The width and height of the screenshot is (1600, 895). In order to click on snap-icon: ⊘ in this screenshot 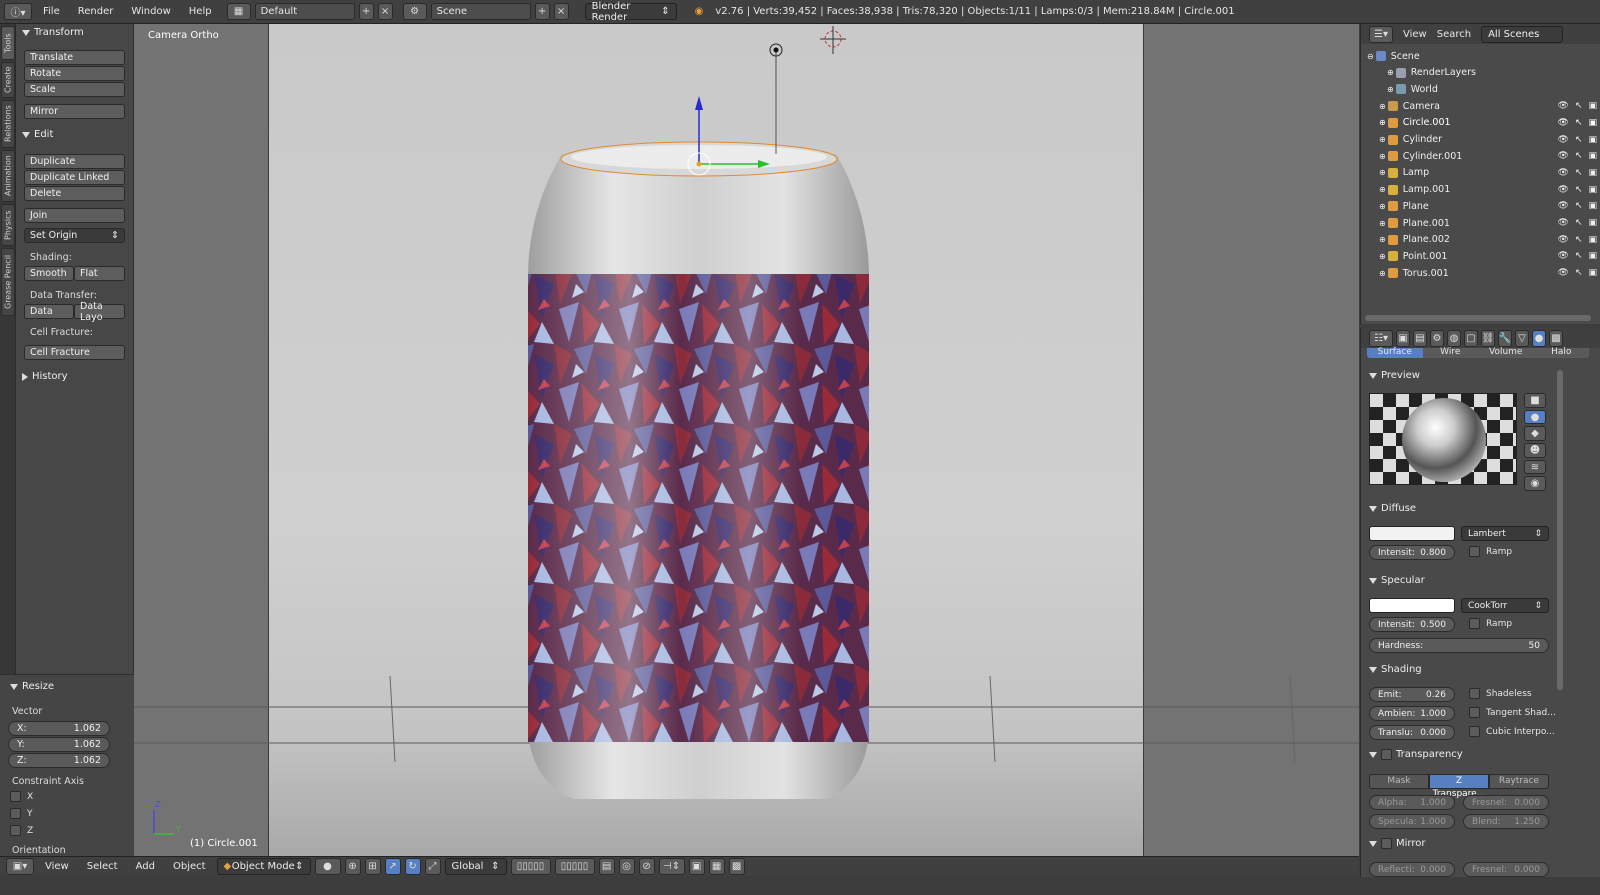, I will do `click(646, 866)`.